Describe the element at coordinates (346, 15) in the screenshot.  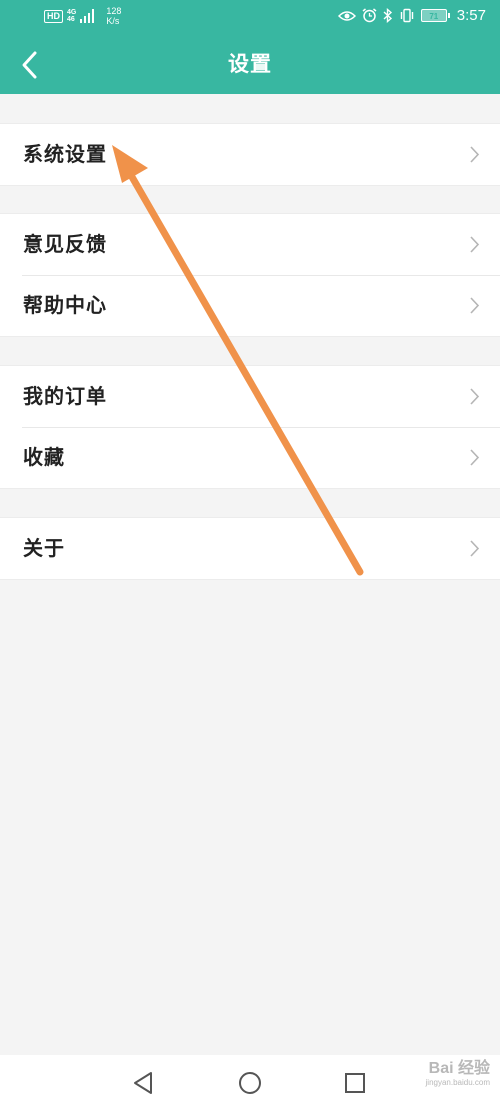
I see `eye-icon` at that location.